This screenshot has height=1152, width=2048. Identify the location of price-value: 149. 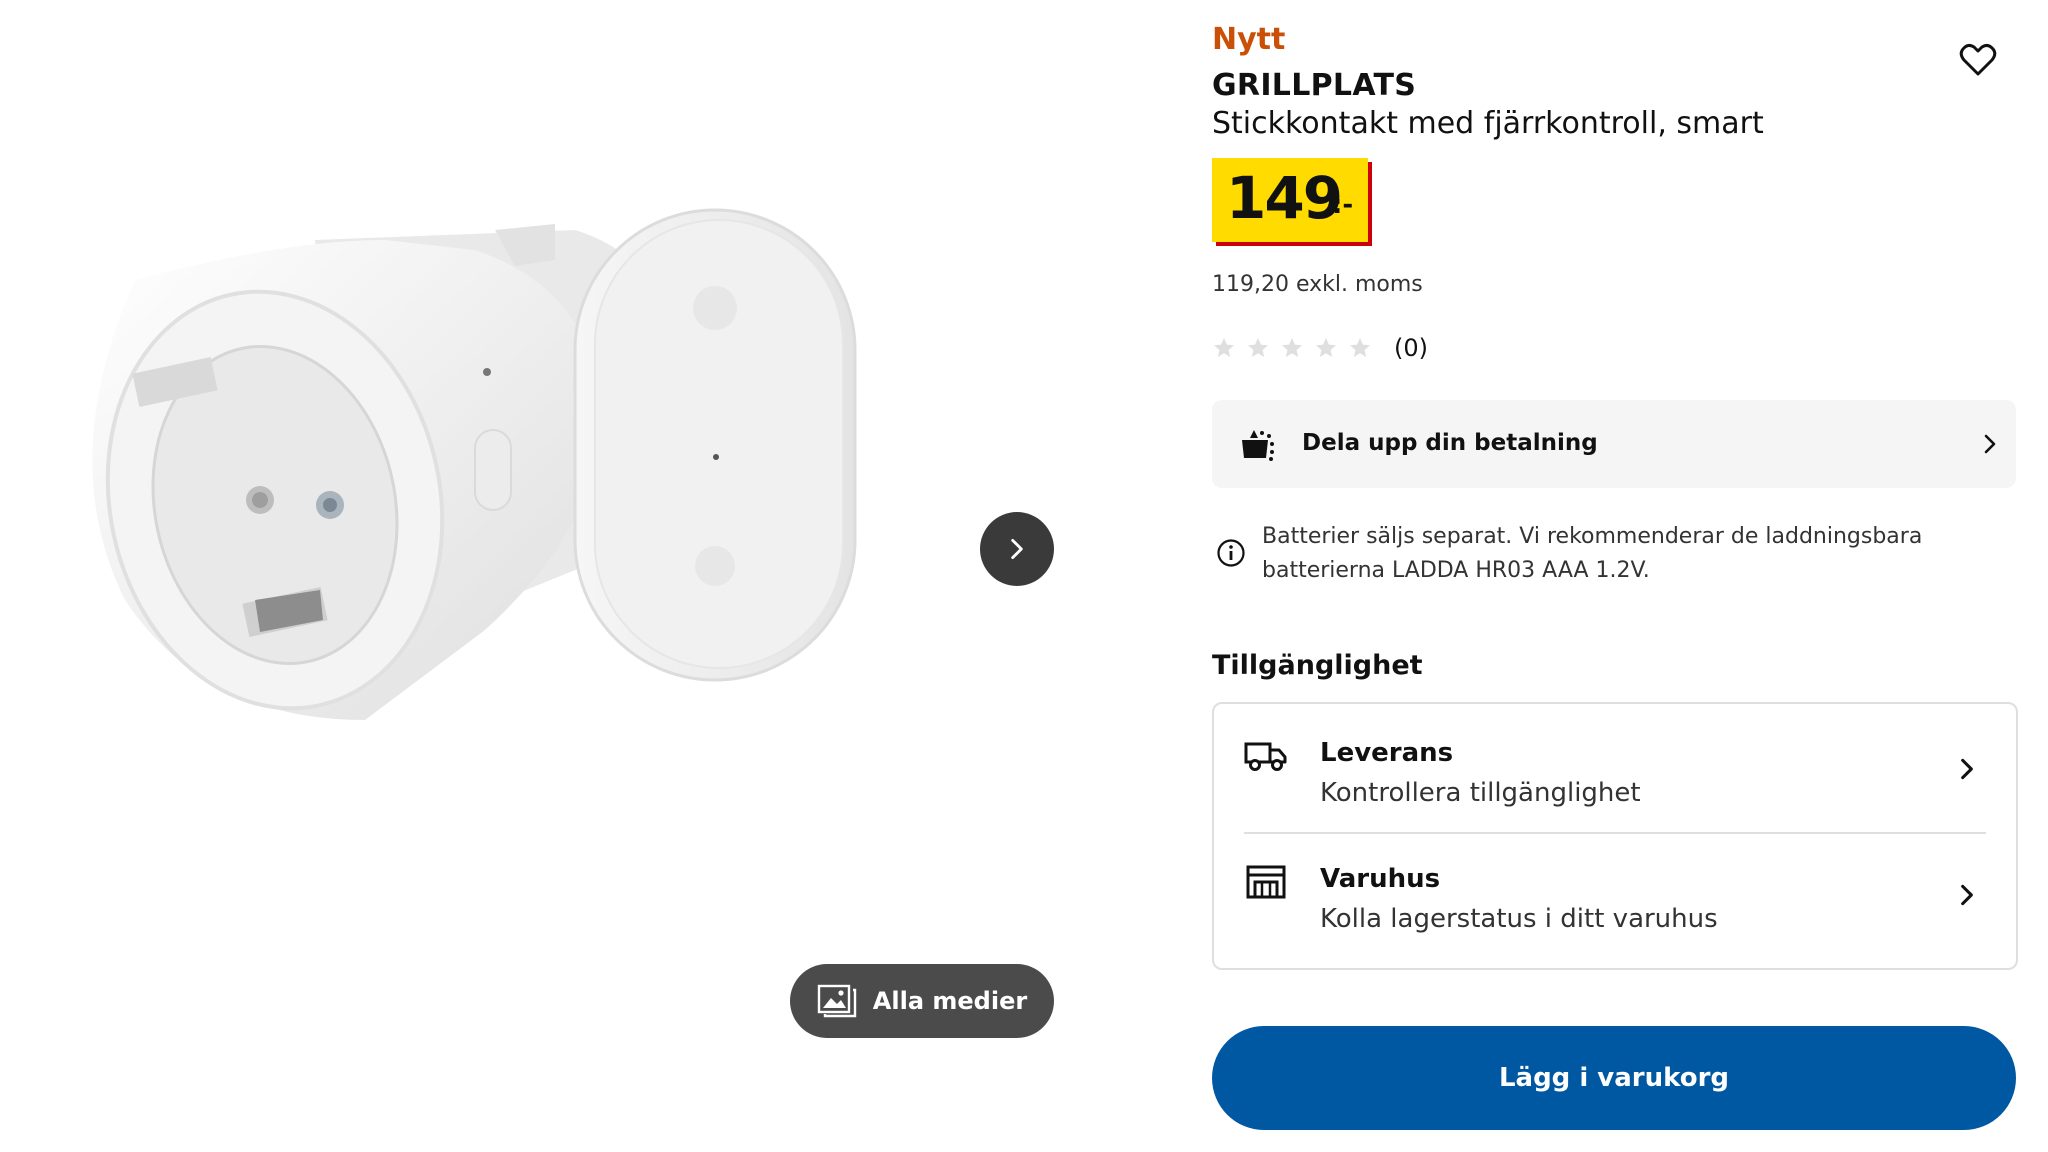
(1284, 198).